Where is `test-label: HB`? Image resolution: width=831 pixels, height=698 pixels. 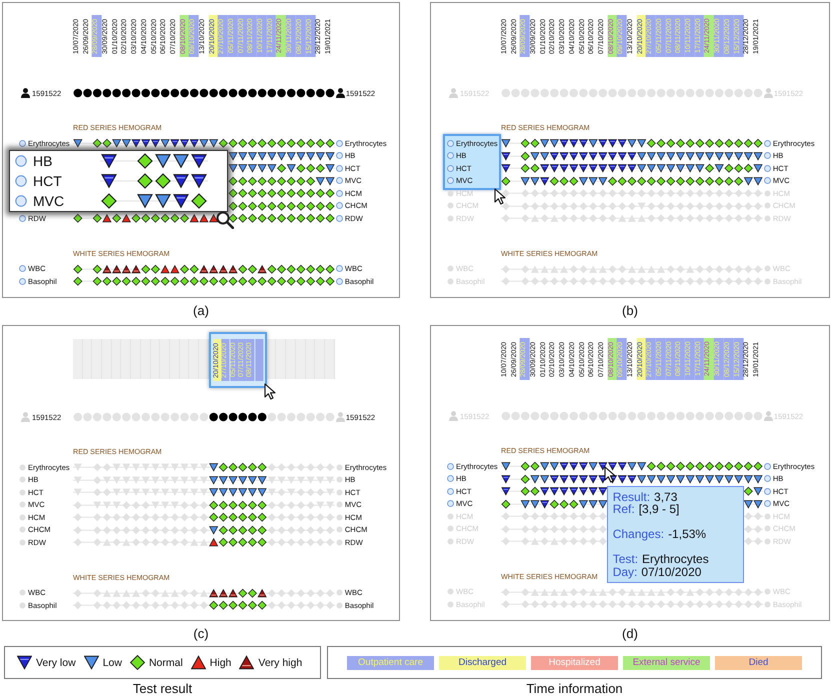
test-label: HB is located at coordinates (42, 161).